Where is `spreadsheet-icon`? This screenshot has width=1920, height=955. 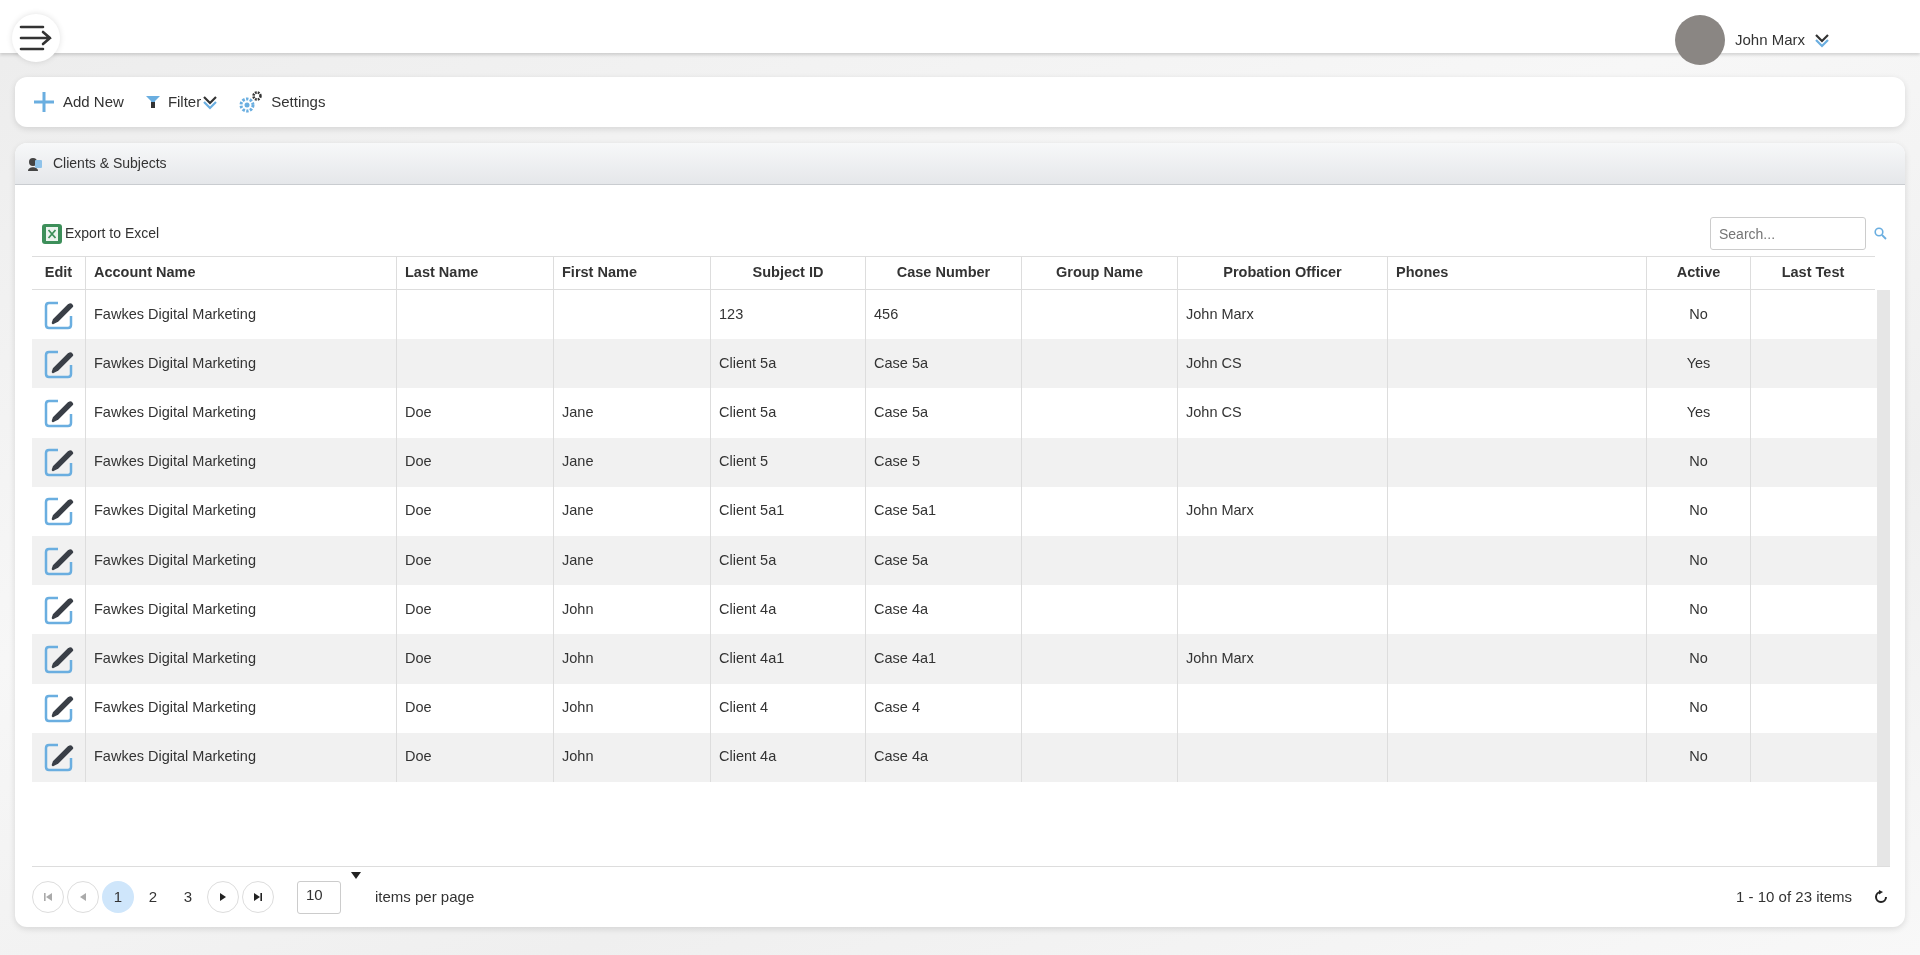 spreadsheet-icon is located at coordinates (52, 233).